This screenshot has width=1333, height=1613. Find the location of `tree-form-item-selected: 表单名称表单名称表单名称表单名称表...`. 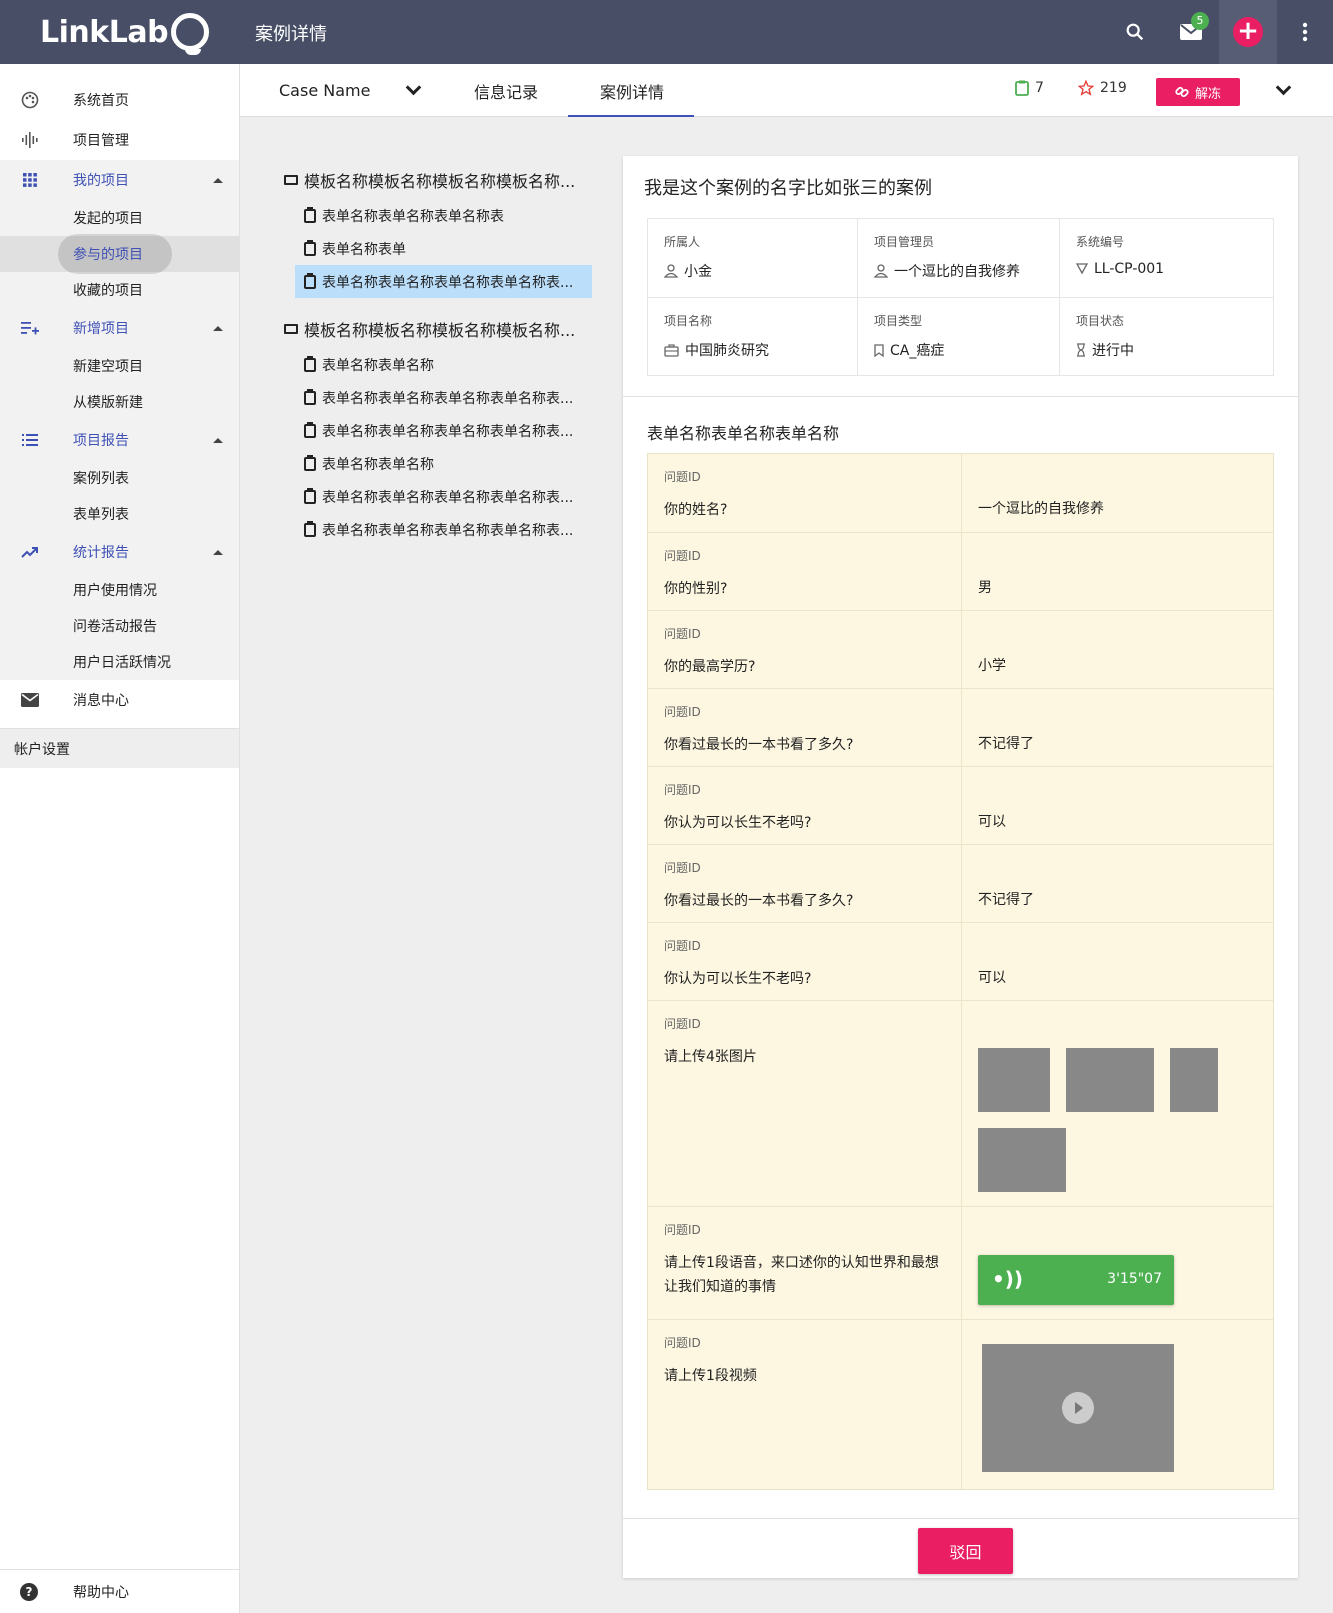

tree-form-item-selected: 表单名称表单名称表单名称表单名称表... is located at coordinates (443, 281).